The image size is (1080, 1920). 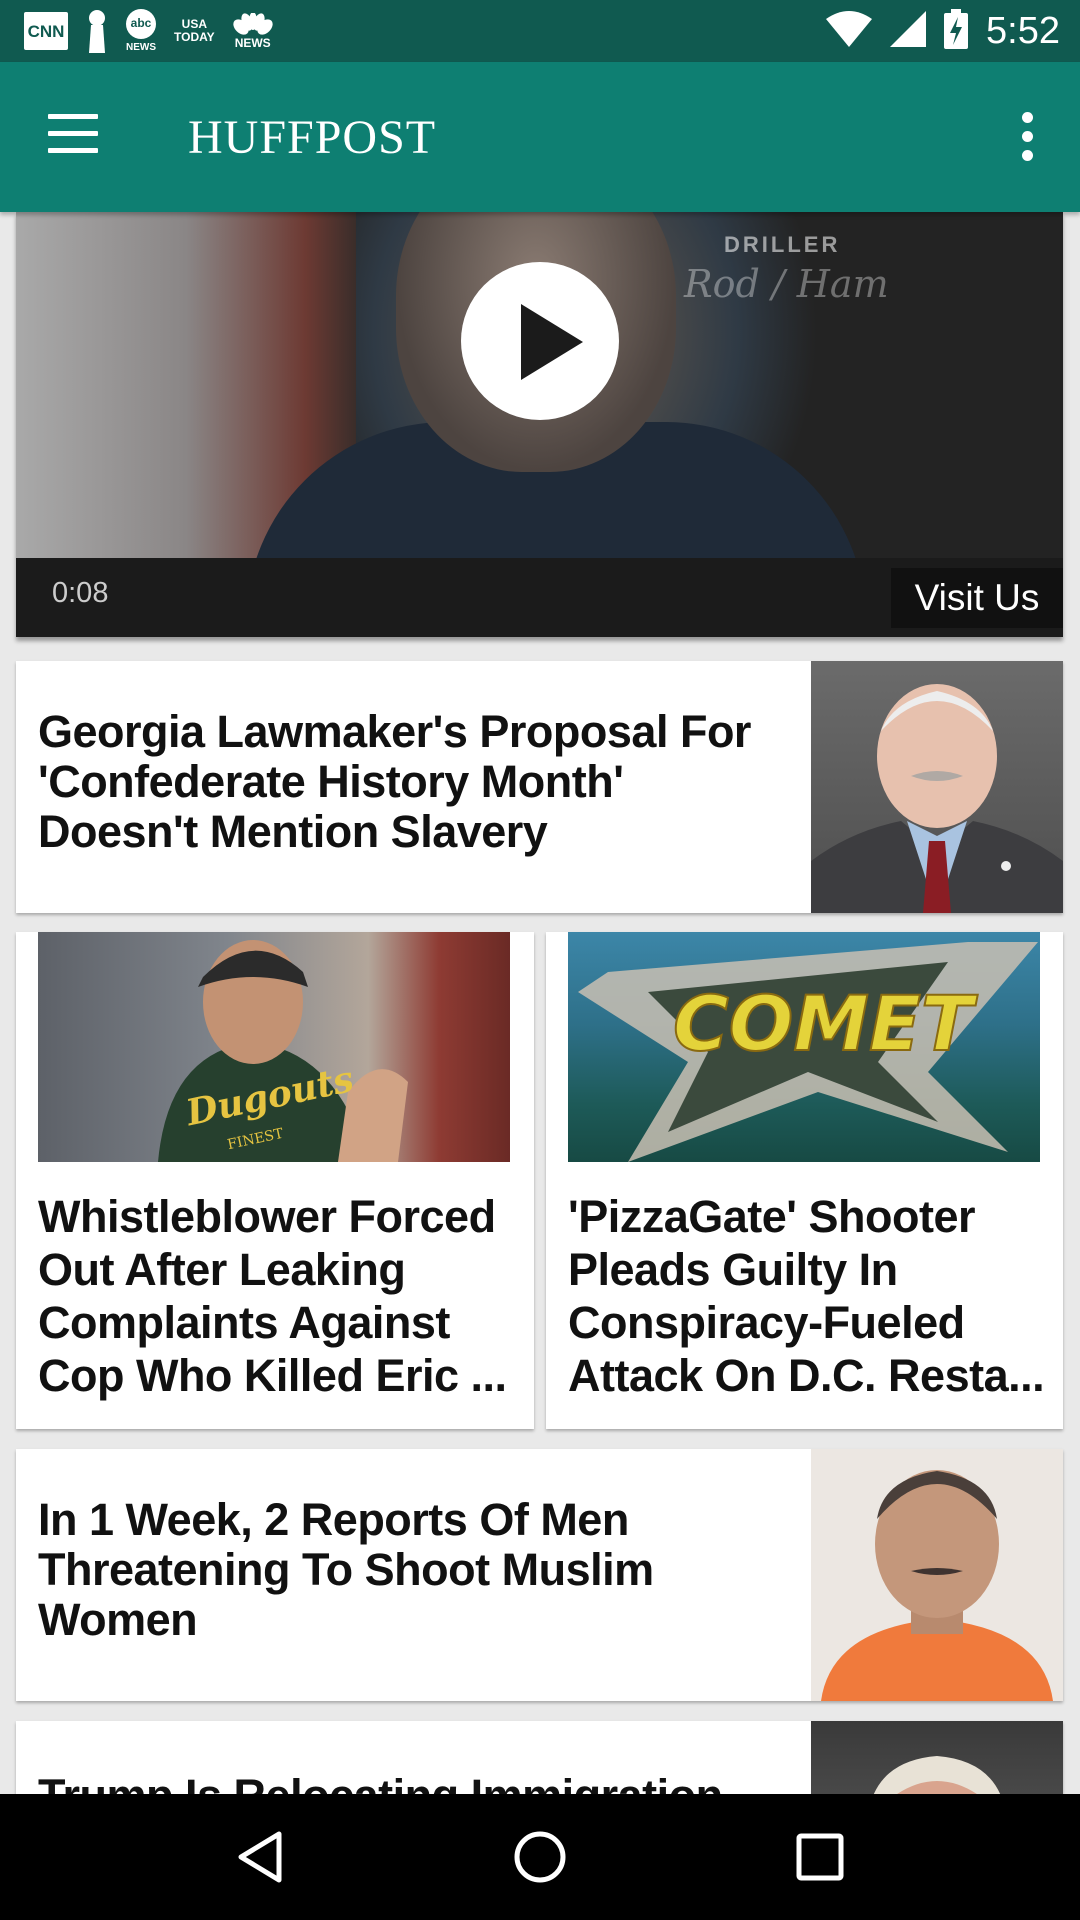 I want to click on keyhole-icon, so click(x=97, y=31).